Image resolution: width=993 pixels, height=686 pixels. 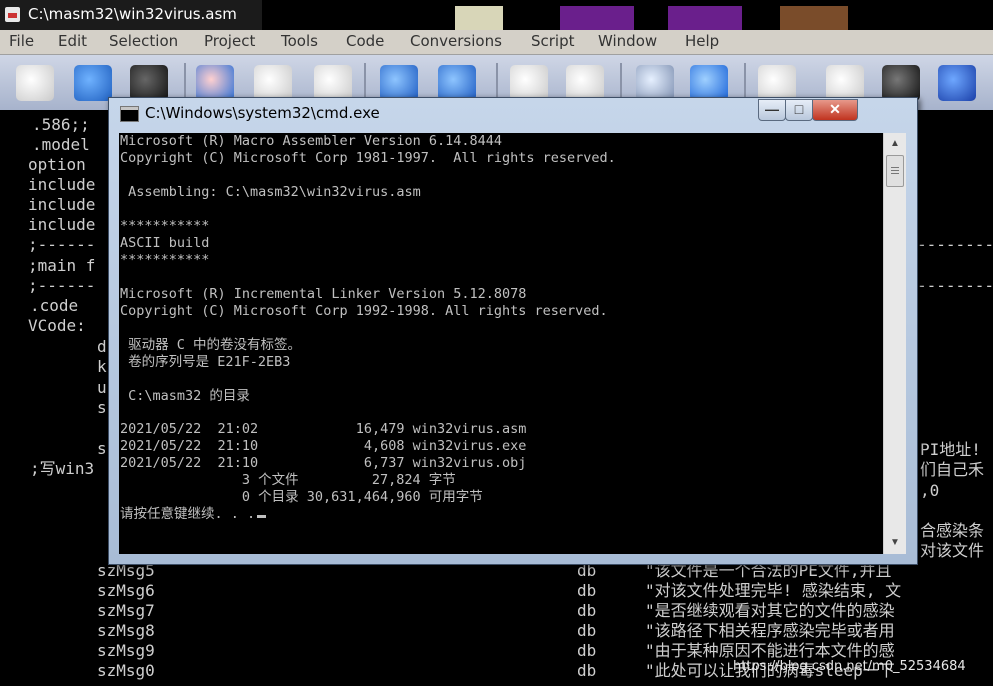 I want to click on menu-conversions: Conversions, so click(x=456, y=41).